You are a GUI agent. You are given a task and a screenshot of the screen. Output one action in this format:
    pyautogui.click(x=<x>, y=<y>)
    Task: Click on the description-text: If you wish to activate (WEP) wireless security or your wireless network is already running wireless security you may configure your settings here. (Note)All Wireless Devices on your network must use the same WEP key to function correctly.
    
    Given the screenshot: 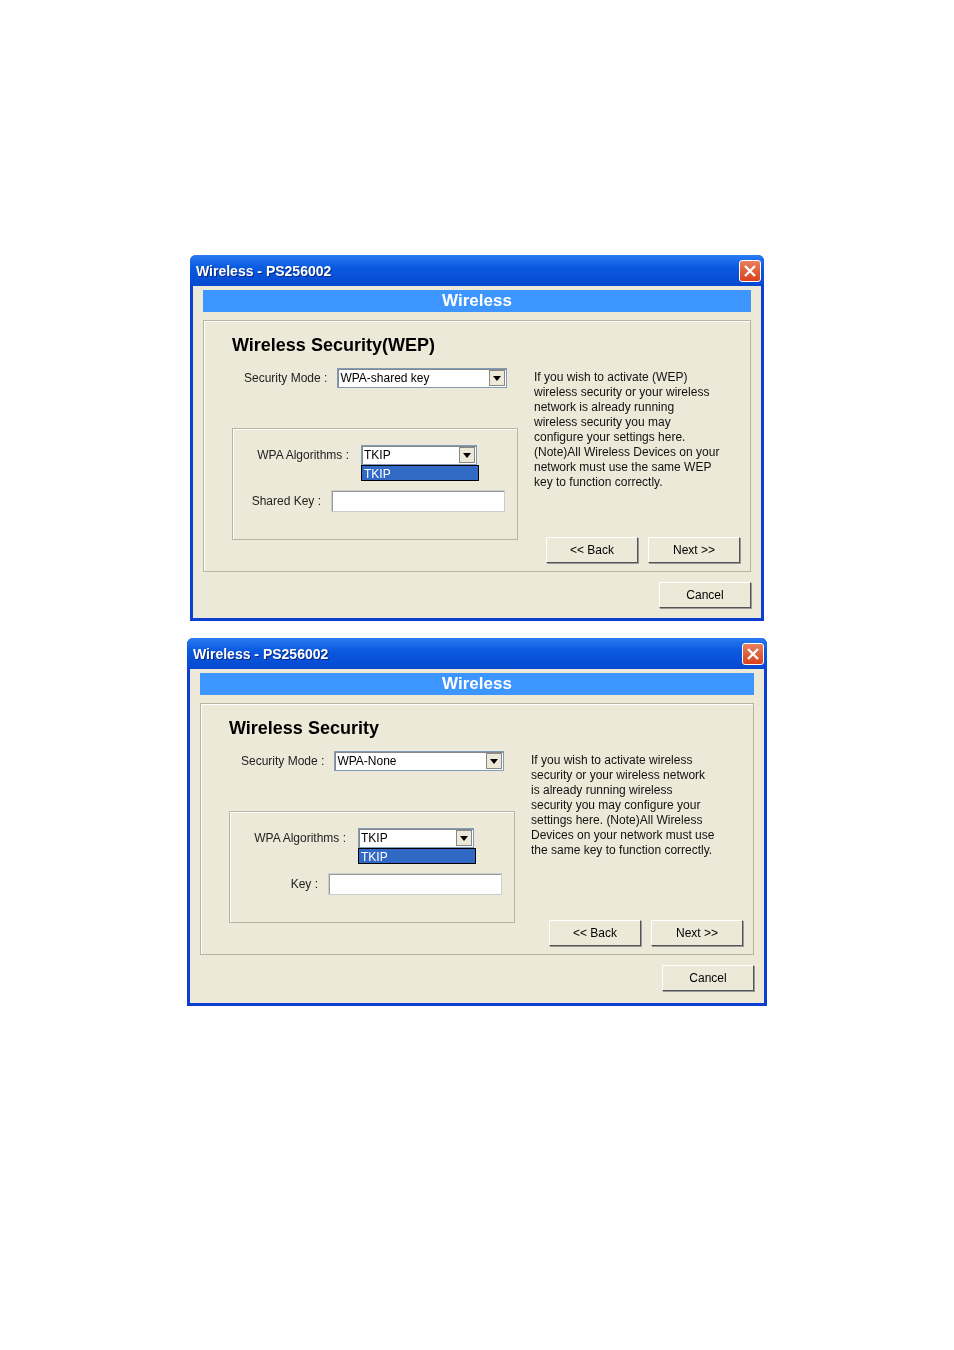 What is the action you would take?
    pyautogui.click(x=627, y=430)
    